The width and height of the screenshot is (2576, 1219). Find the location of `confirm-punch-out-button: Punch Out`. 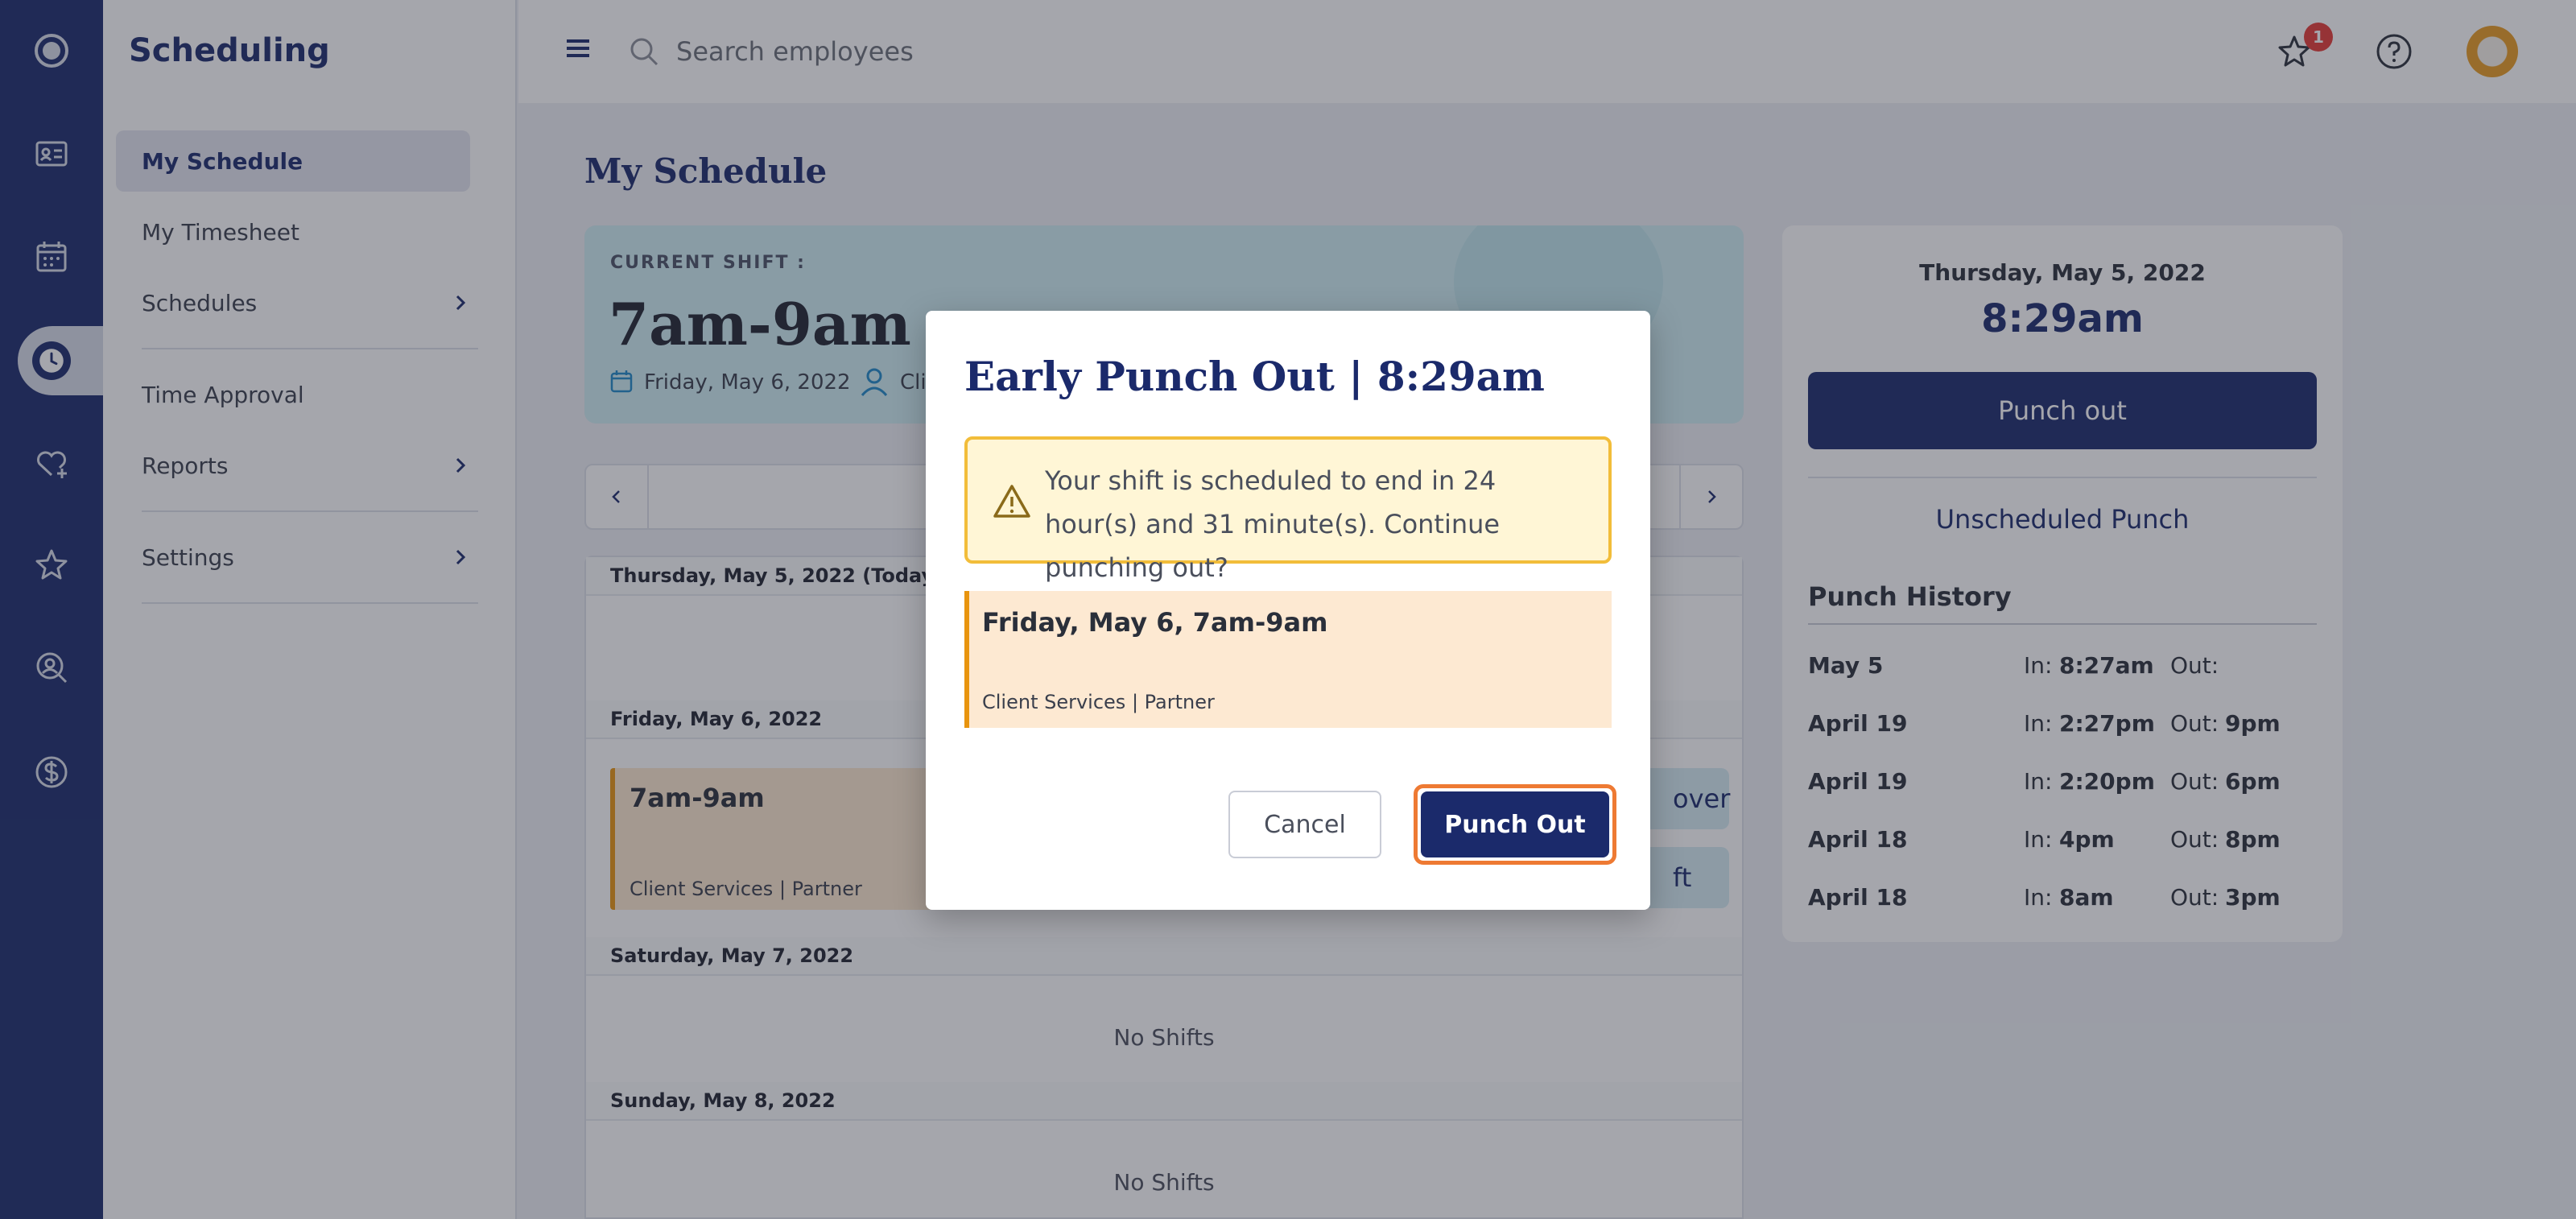

confirm-punch-out-button: Punch Out is located at coordinates (1515, 824).